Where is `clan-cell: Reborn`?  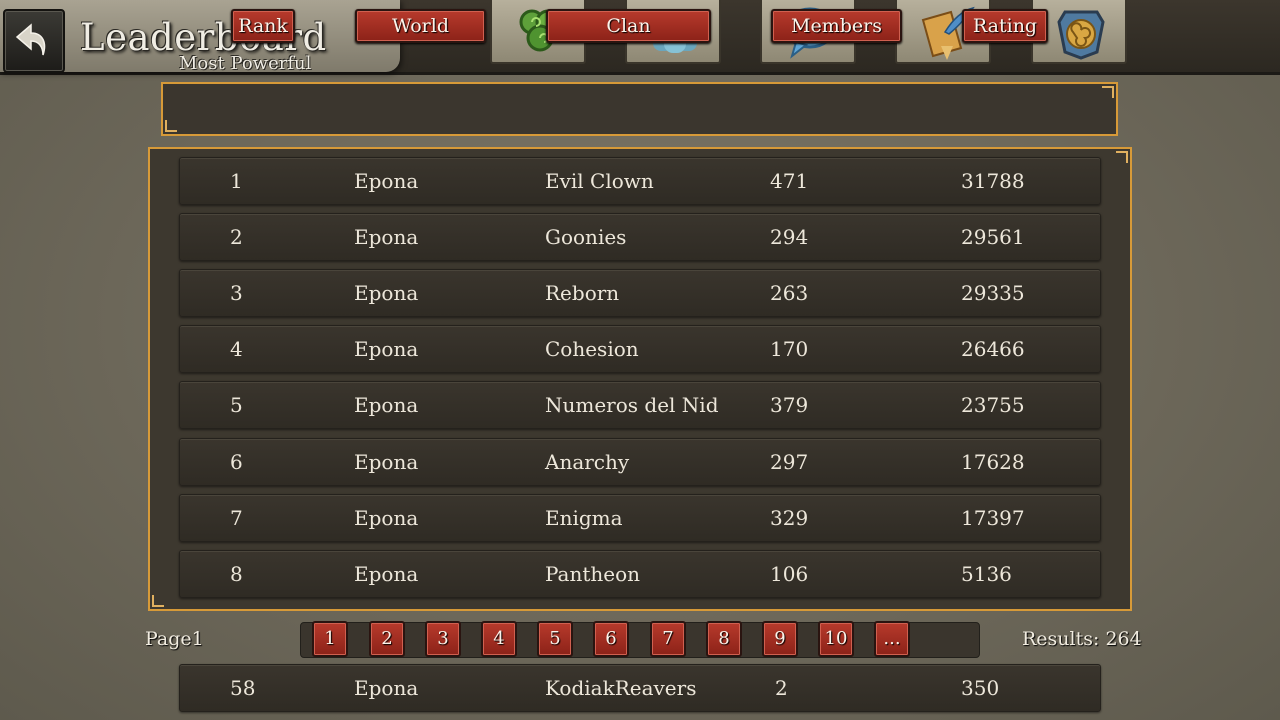
clan-cell: Reborn is located at coordinates (582, 293).